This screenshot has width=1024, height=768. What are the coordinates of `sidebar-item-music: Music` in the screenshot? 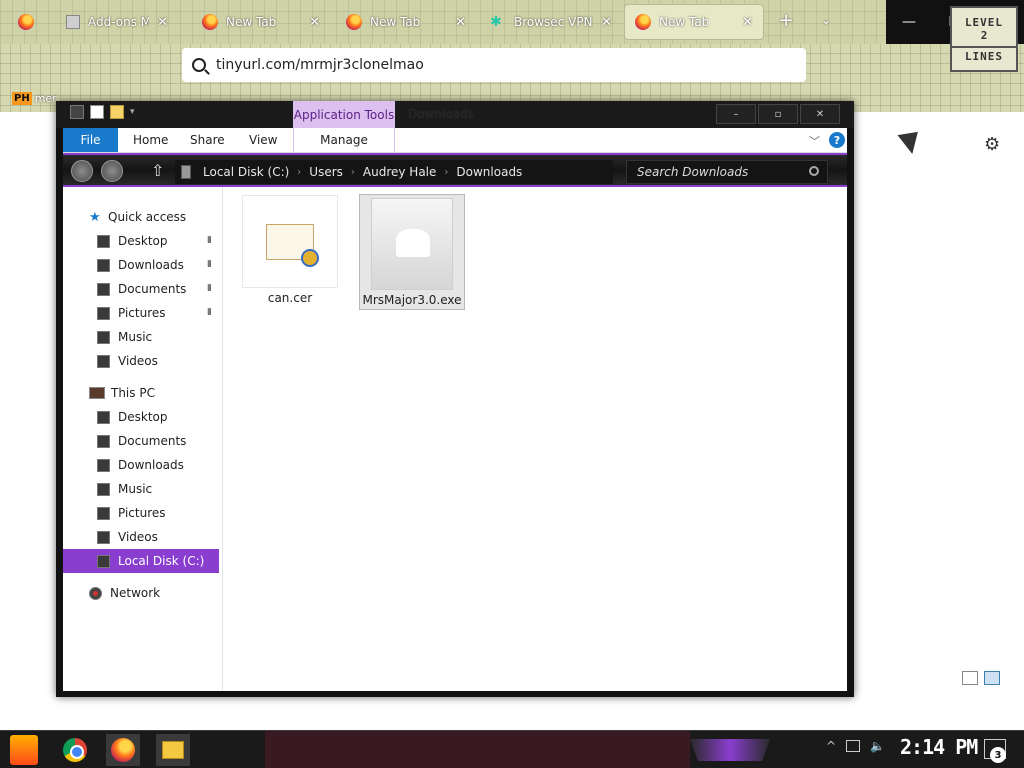 It's located at (141, 337).